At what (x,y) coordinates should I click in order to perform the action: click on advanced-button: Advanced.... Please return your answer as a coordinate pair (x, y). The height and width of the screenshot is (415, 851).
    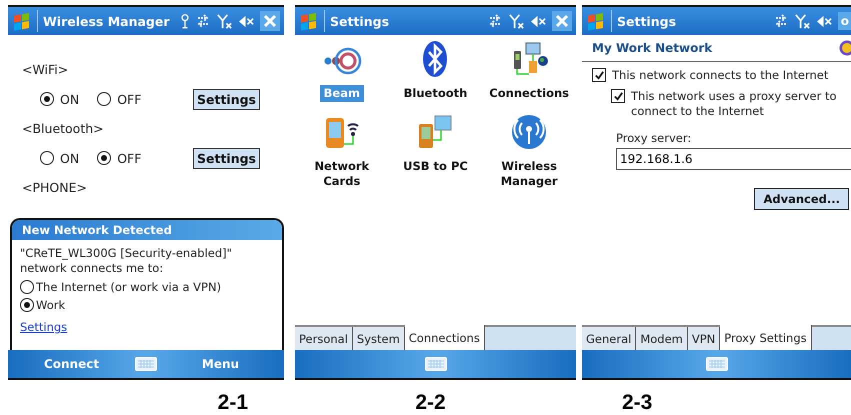
    Looking at the image, I should click on (801, 199).